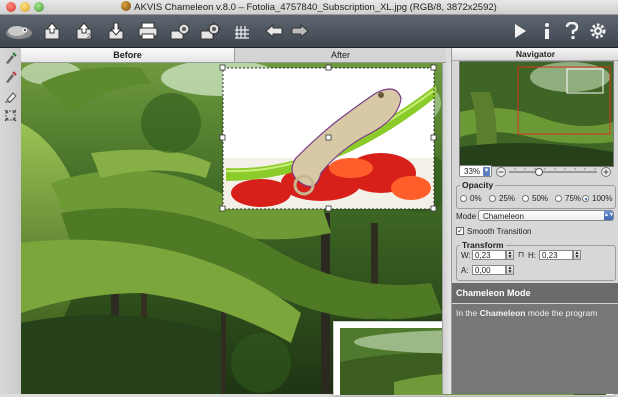 This screenshot has height=397, width=618. Describe the element at coordinates (502, 313) in the screenshot. I see `help-text-bold: Chameleon` at that location.